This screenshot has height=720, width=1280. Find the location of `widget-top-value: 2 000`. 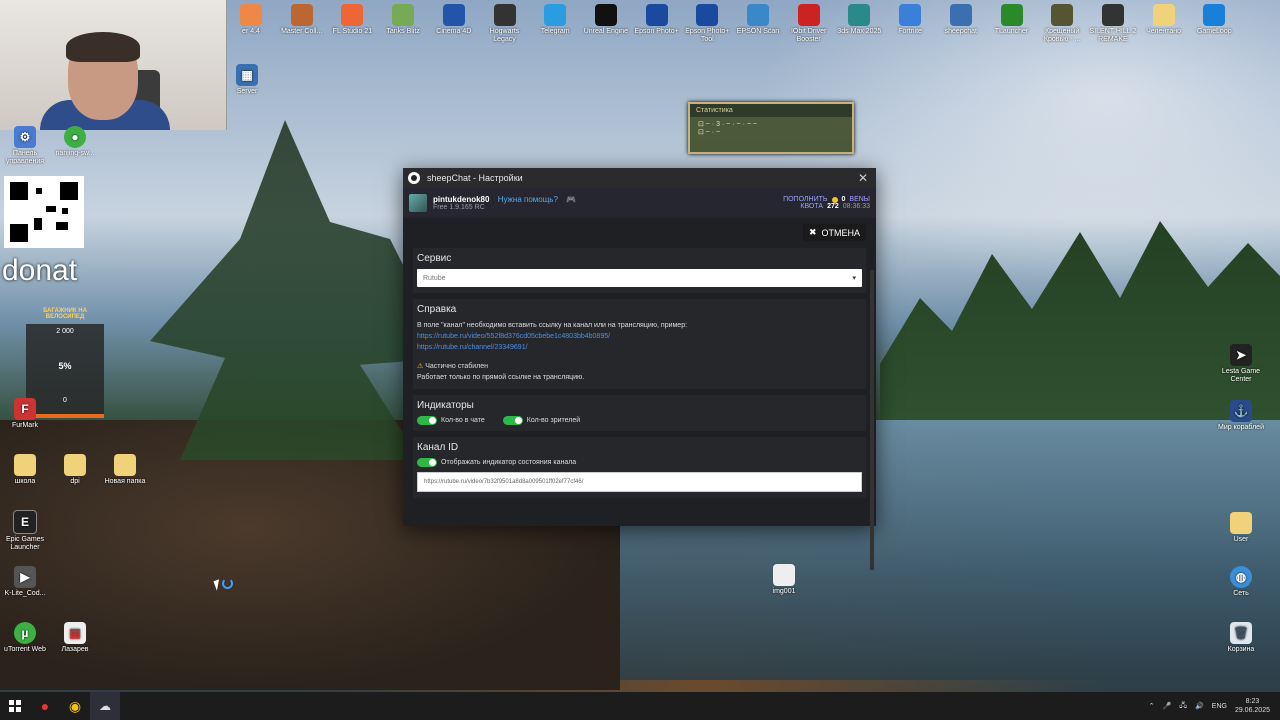

widget-top-value: 2 000 is located at coordinates (65, 331).